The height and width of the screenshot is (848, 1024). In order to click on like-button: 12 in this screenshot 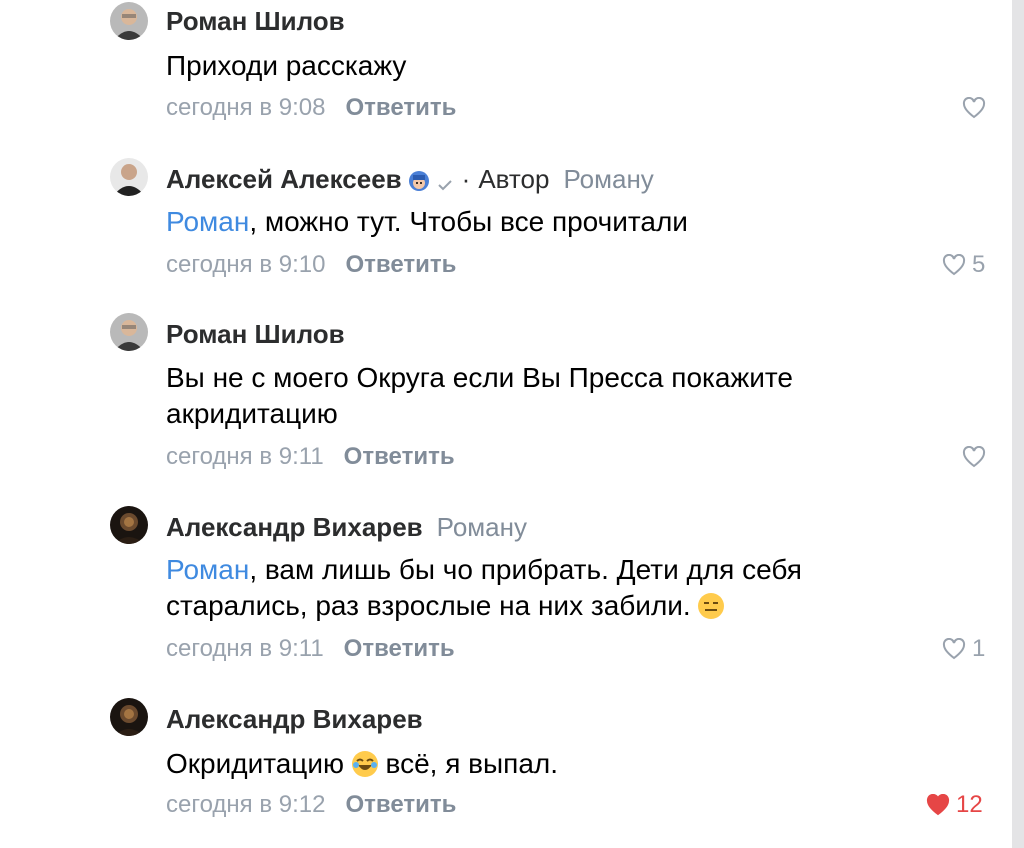, I will do `click(954, 805)`.